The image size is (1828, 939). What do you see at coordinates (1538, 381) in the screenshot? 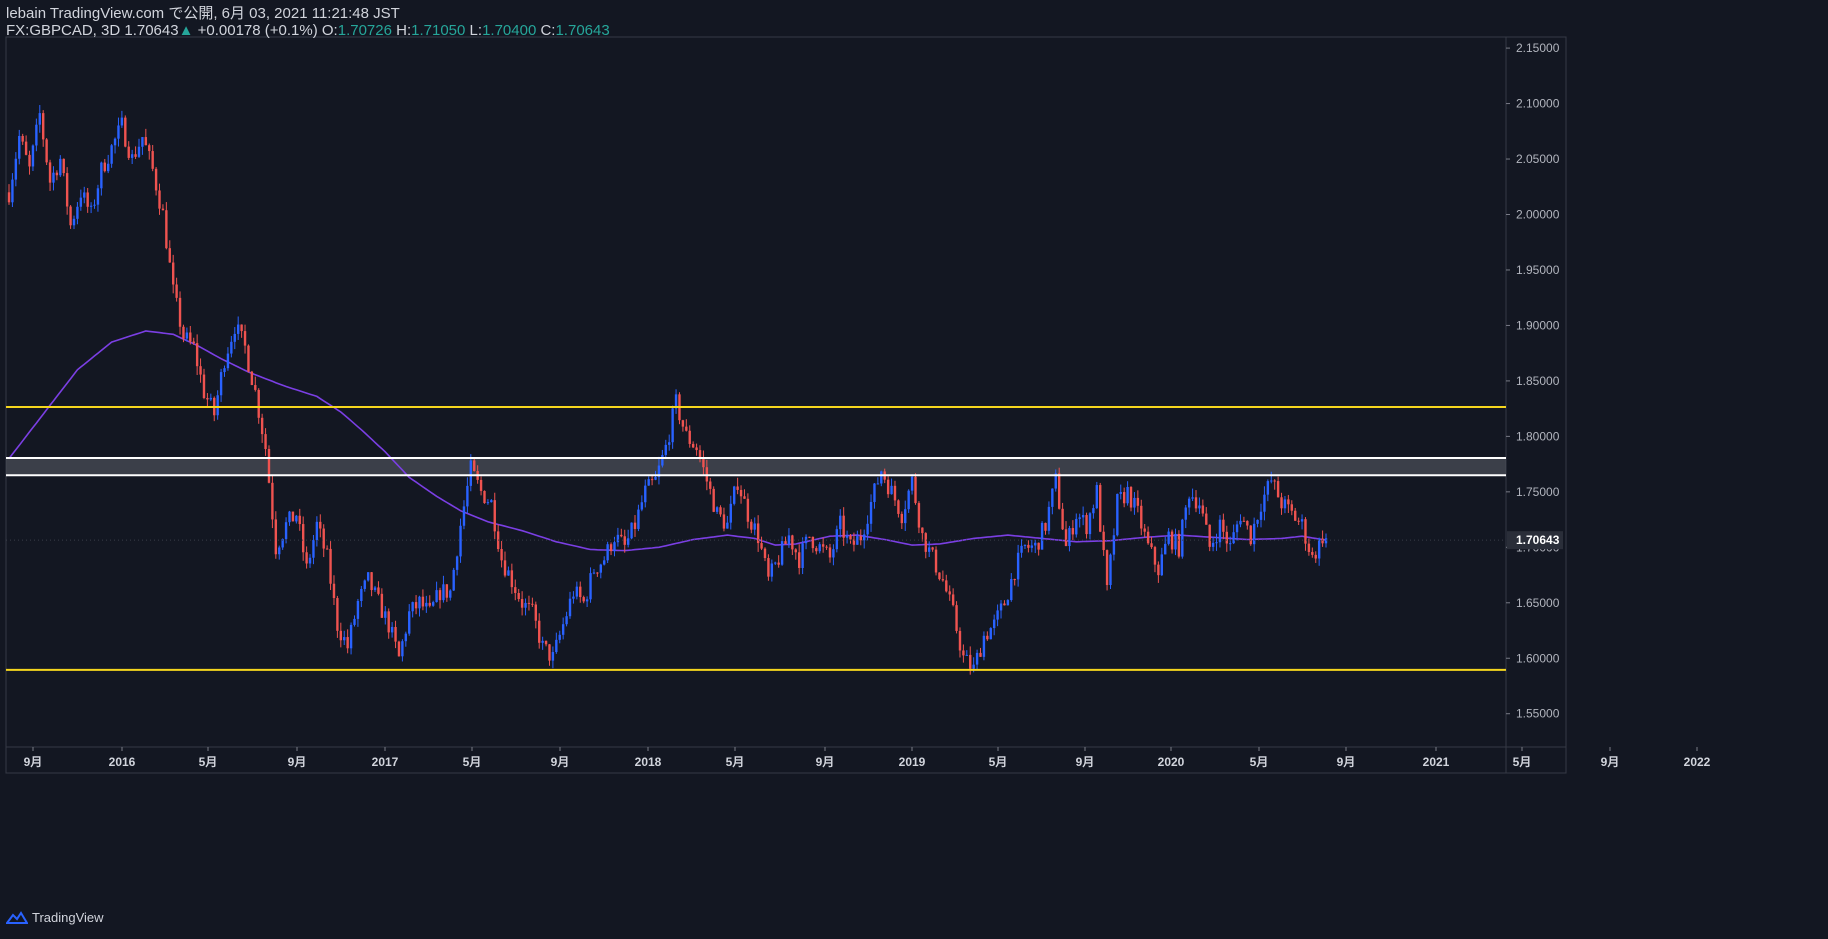
I see `price-tick-label: 1.85000` at bounding box center [1538, 381].